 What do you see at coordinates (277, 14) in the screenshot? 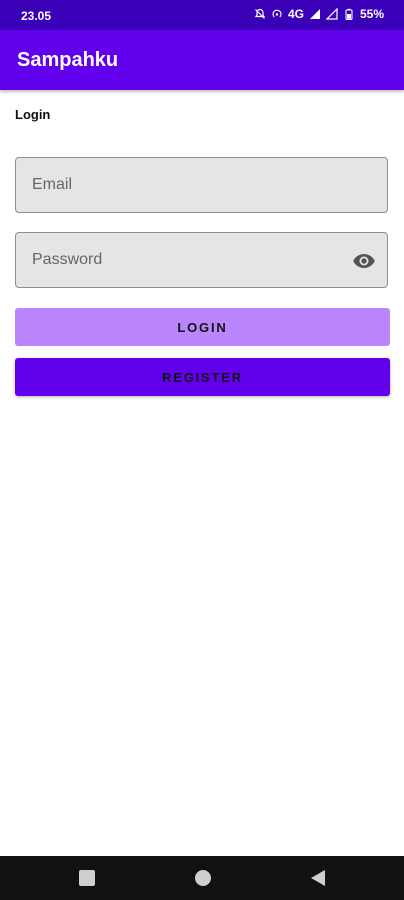
I see `hotspot-icon` at bounding box center [277, 14].